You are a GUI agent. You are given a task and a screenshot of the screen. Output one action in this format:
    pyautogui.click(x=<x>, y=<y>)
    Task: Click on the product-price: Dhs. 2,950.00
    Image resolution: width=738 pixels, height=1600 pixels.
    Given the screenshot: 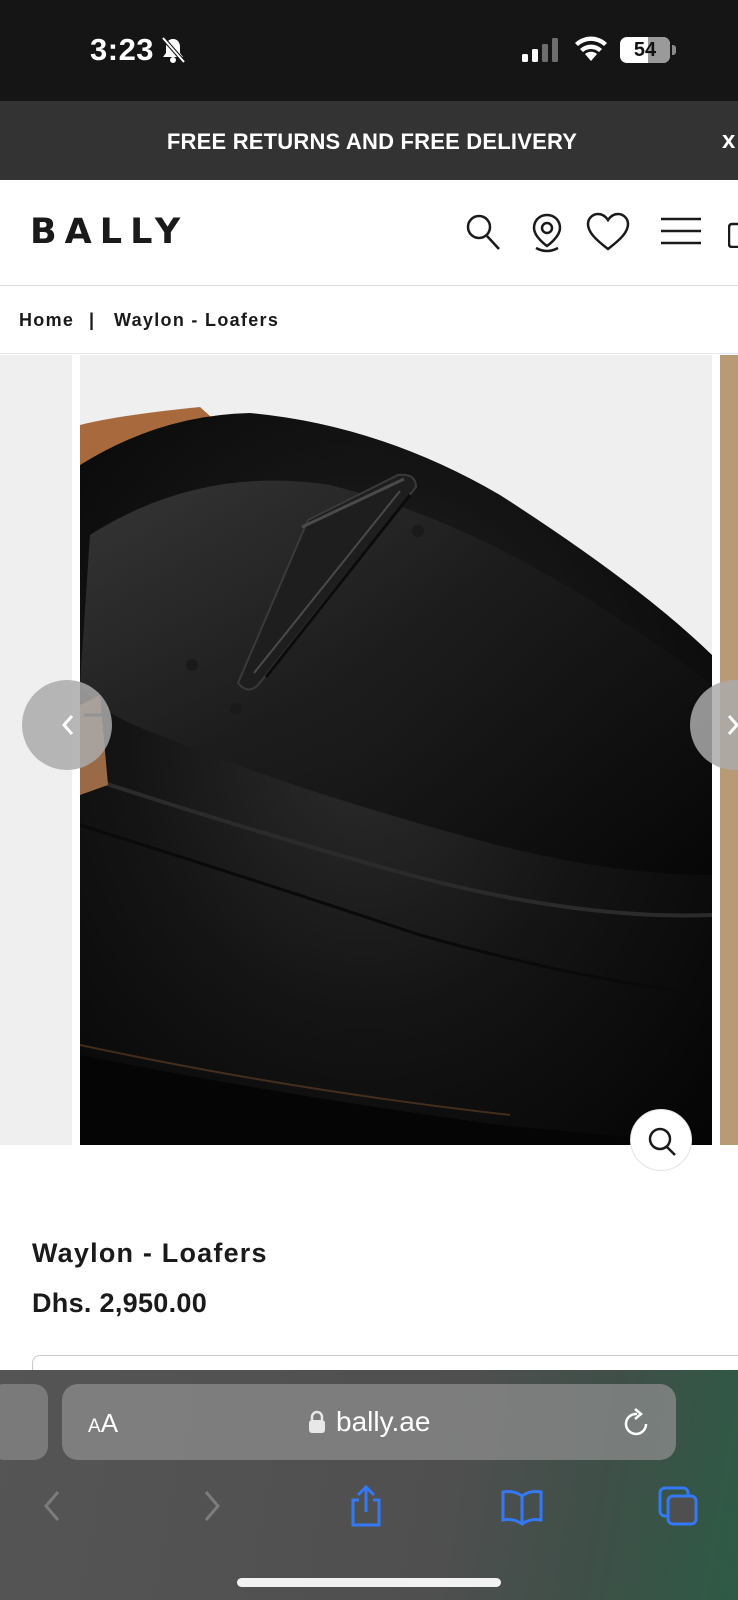 What is the action you would take?
    pyautogui.click(x=120, y=1303)
    